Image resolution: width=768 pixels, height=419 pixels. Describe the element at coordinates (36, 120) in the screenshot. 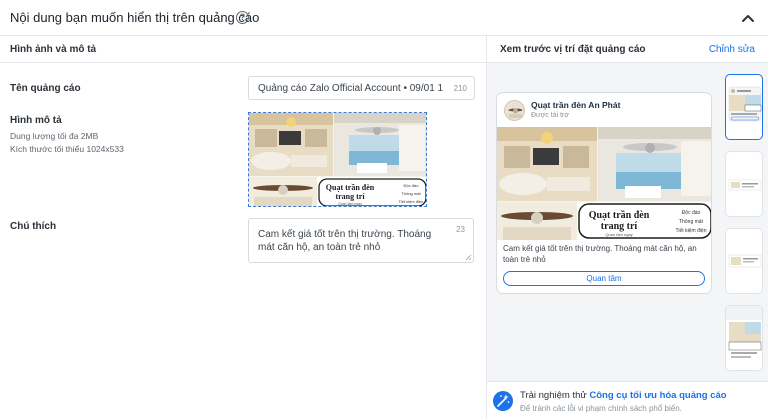

I see `image-label: Hình mô tả` at that location.